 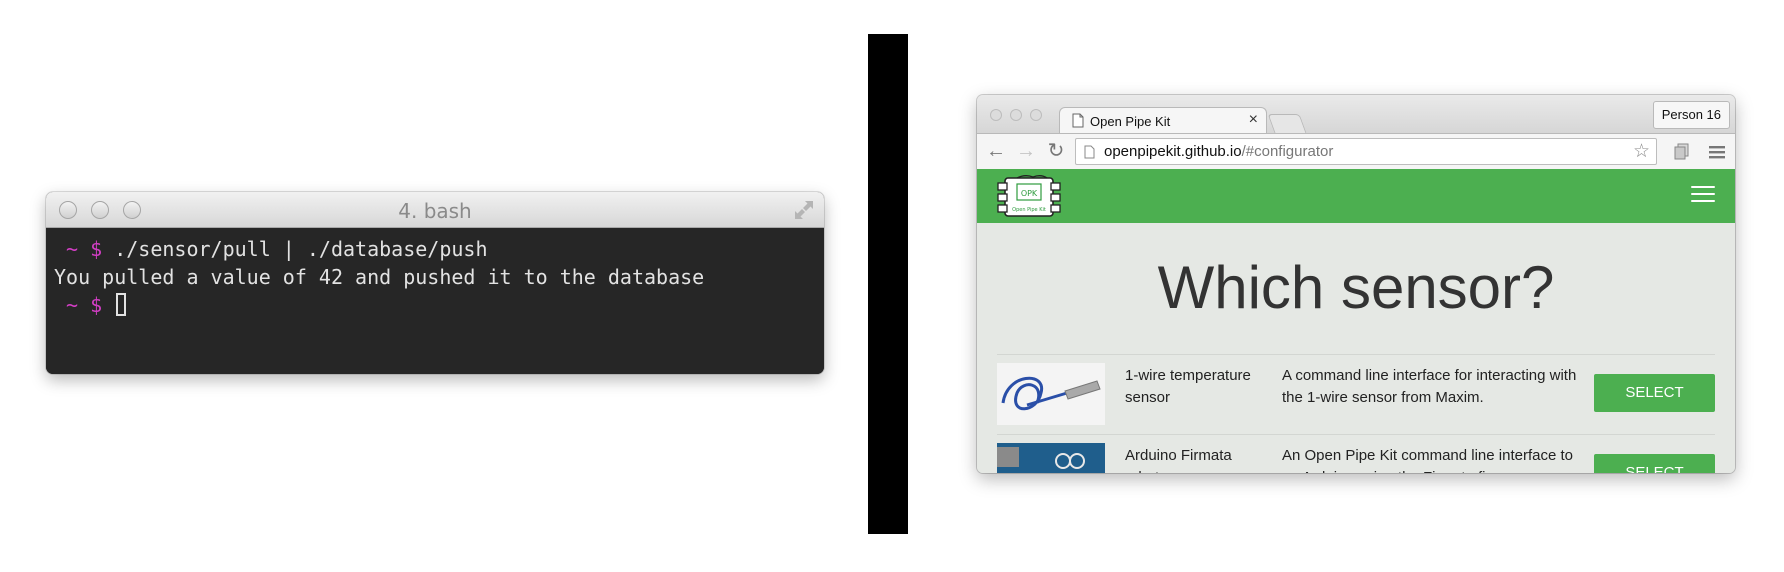 I want to click on close-icon: ×, so click(x=1253, y=120).